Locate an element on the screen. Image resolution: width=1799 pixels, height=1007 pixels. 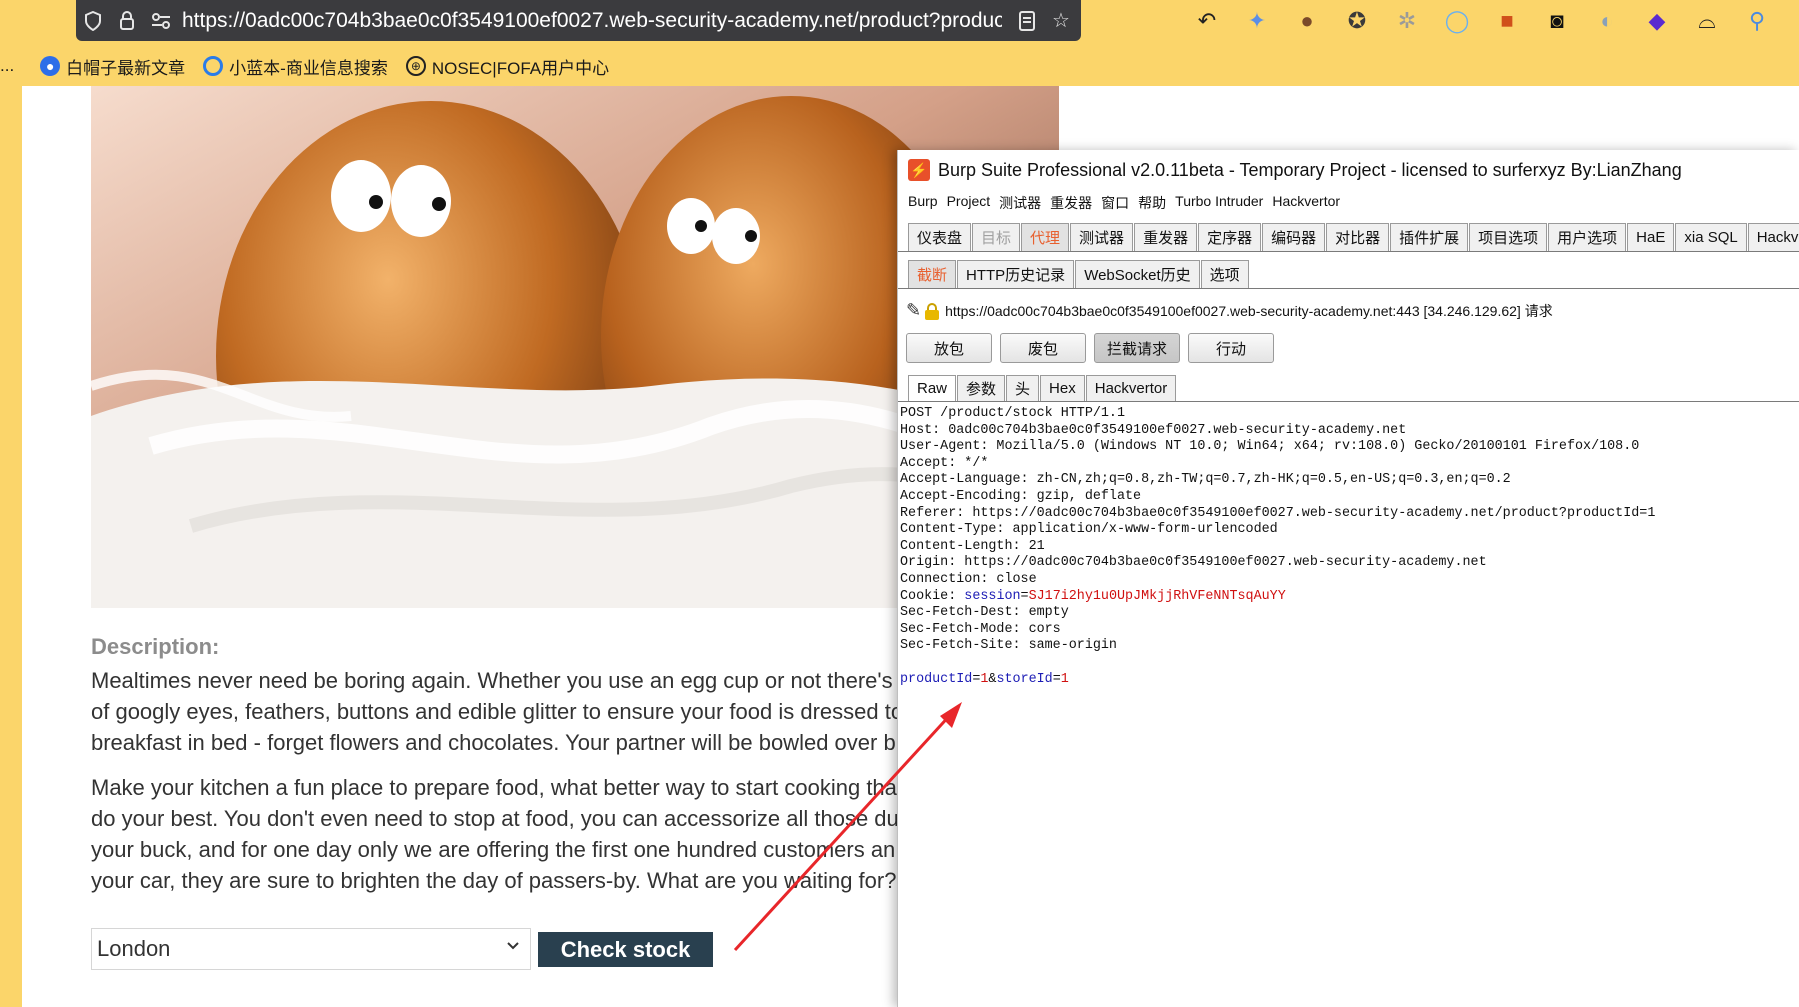
hat-icon: ⌓ is located at coordinates (1707, 21).